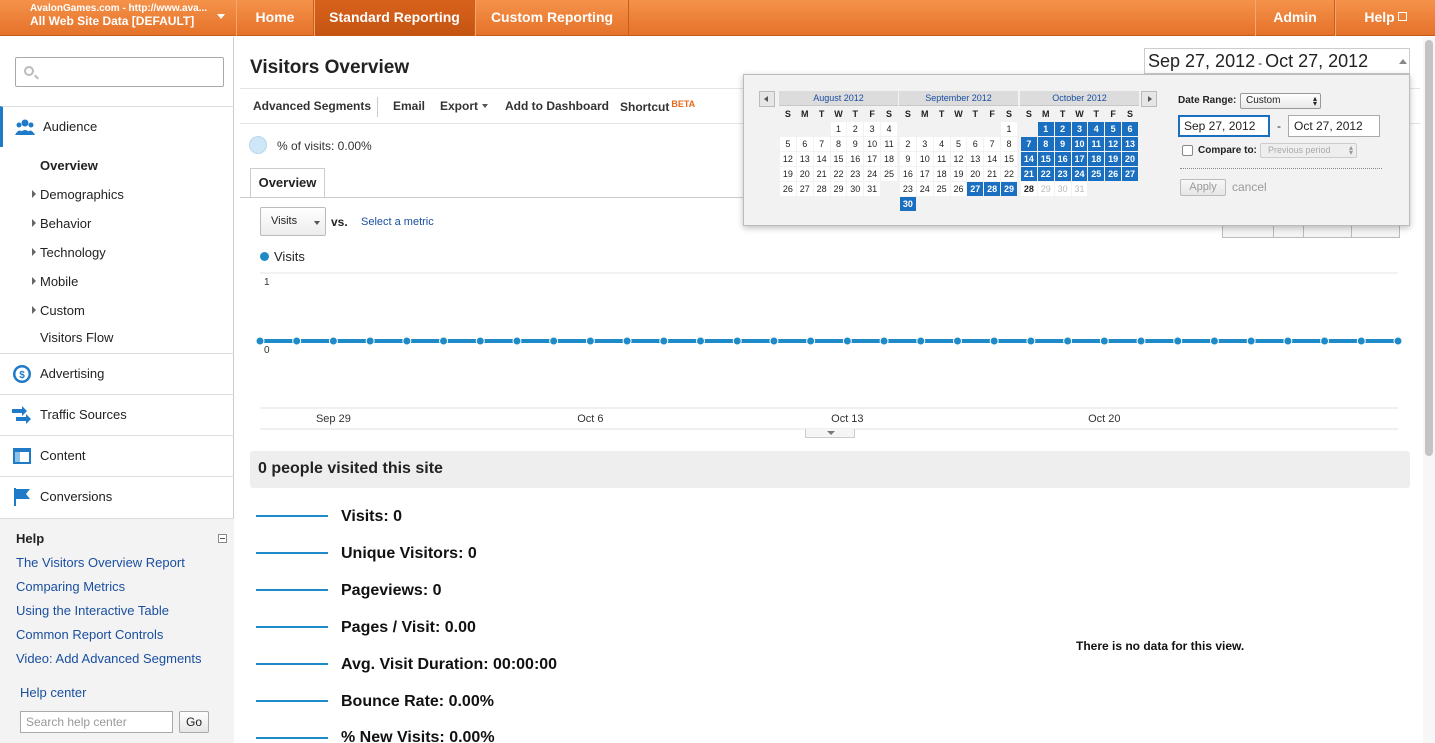  I want to click on date-range-selector: Sep 27, 2012- Oct 27, 2012, so click(1277, 61).